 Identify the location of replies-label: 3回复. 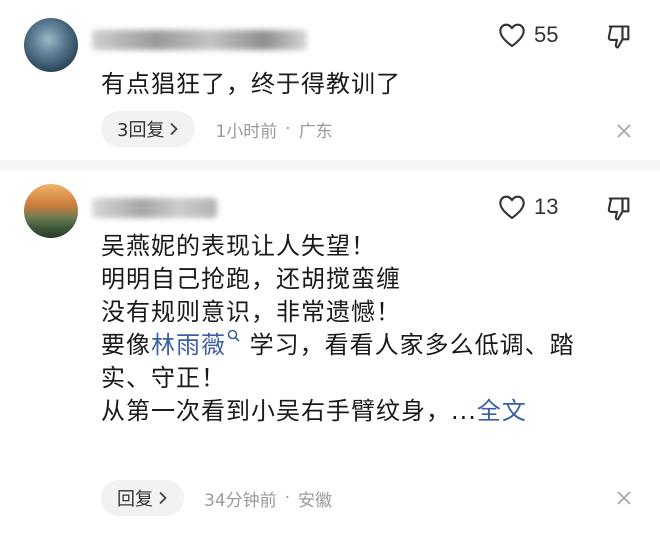
(141, 130).